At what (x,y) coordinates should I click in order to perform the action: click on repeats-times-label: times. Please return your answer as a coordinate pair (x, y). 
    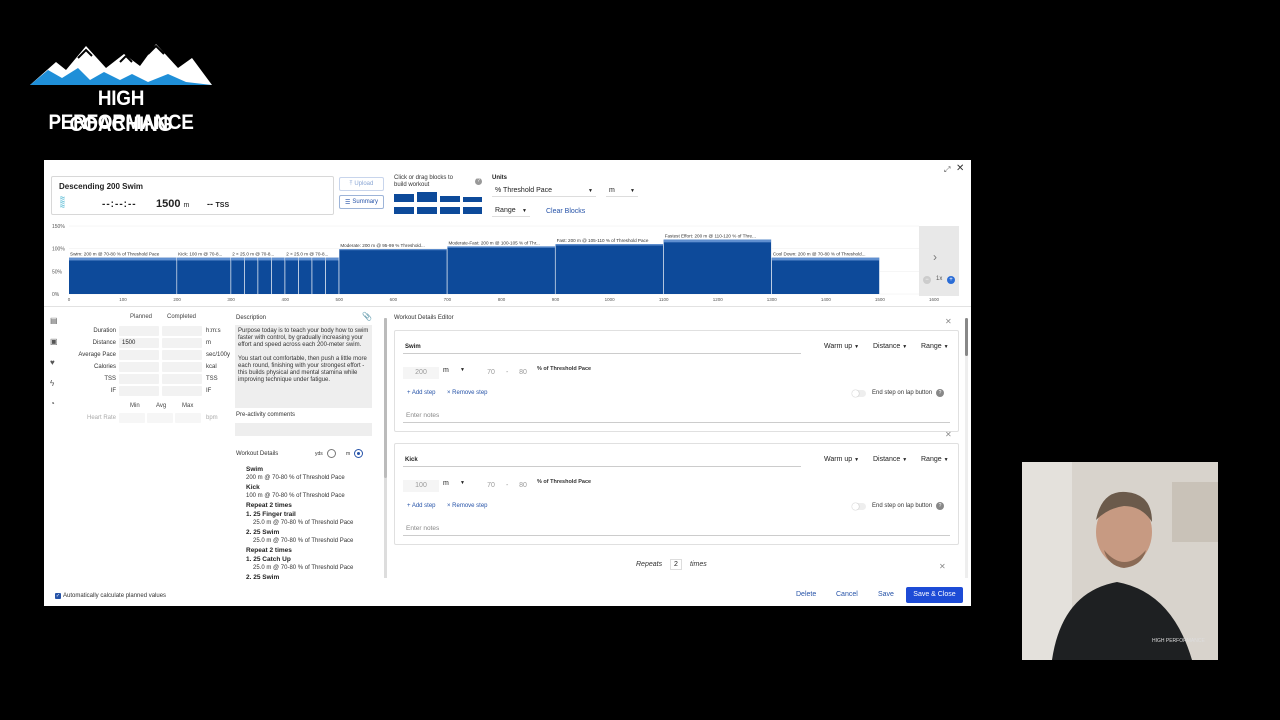
    Looking at the image, I should click on (698, 564).